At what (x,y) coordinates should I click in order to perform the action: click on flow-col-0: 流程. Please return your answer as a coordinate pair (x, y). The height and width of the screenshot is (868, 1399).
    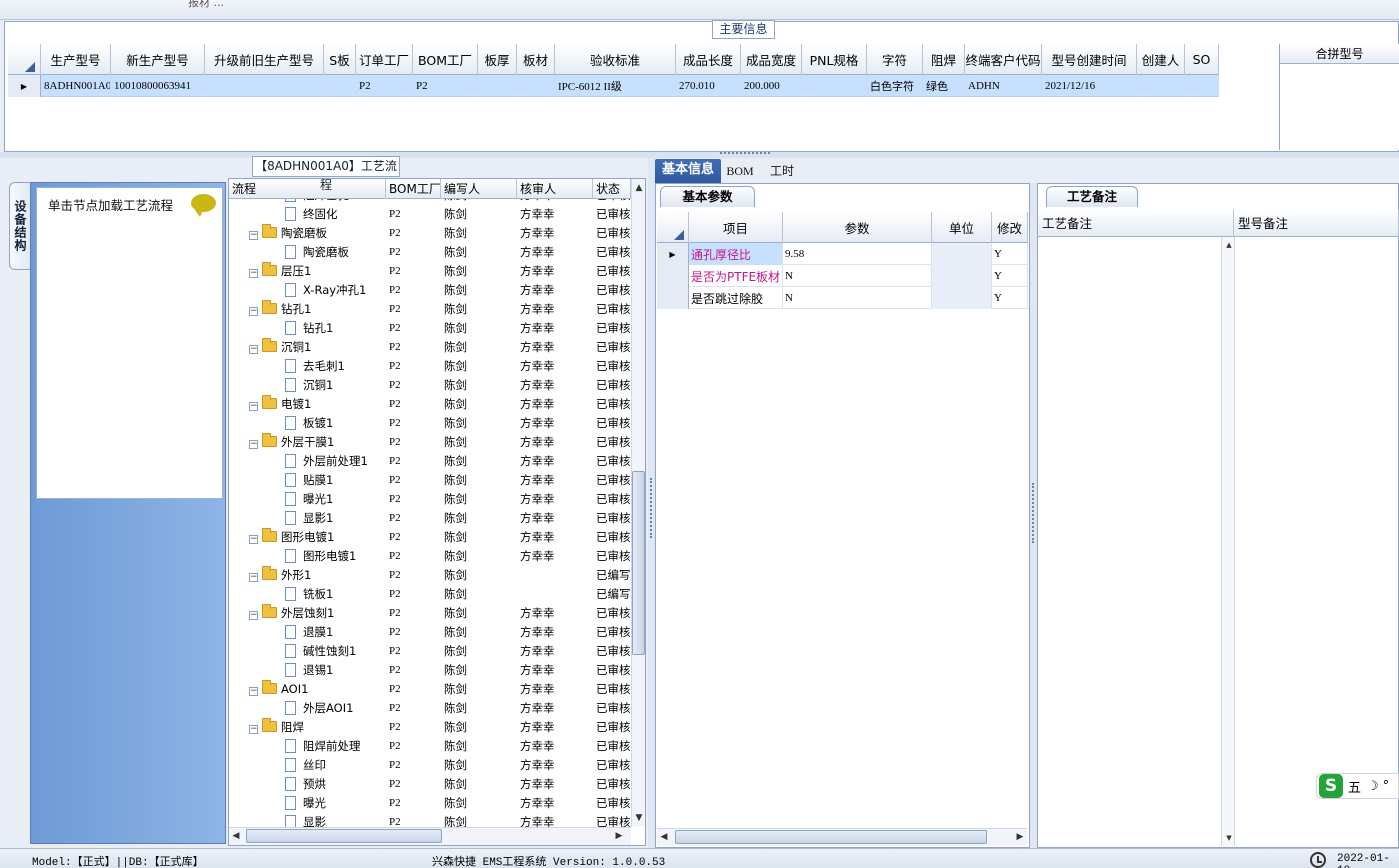
    Looking at the image, I should click on (307, 189).